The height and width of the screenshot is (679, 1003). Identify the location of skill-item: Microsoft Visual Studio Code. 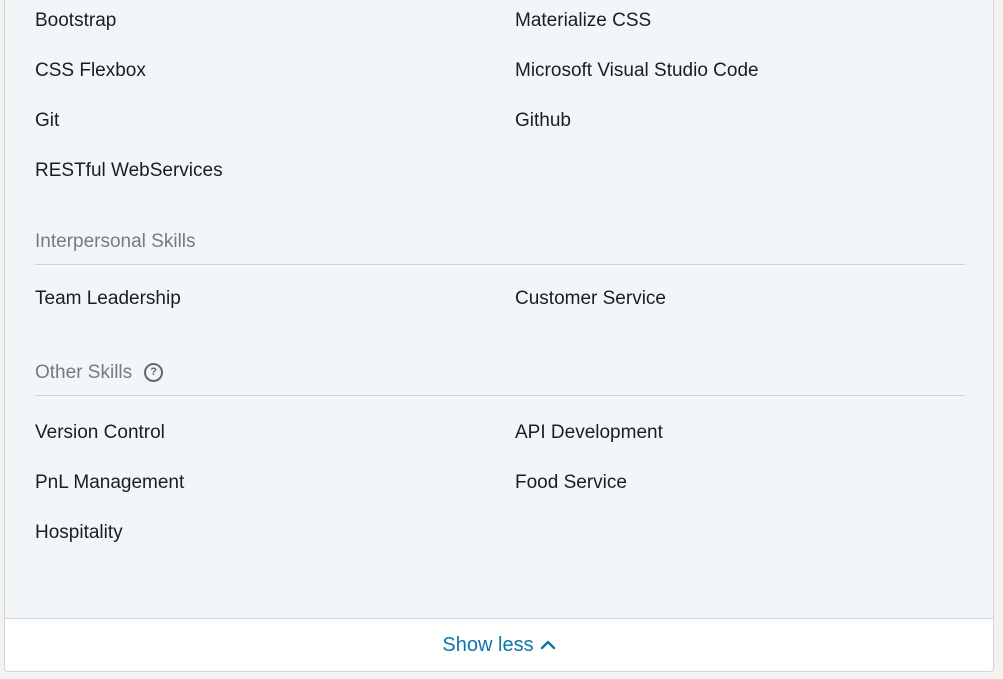
(740, 75).